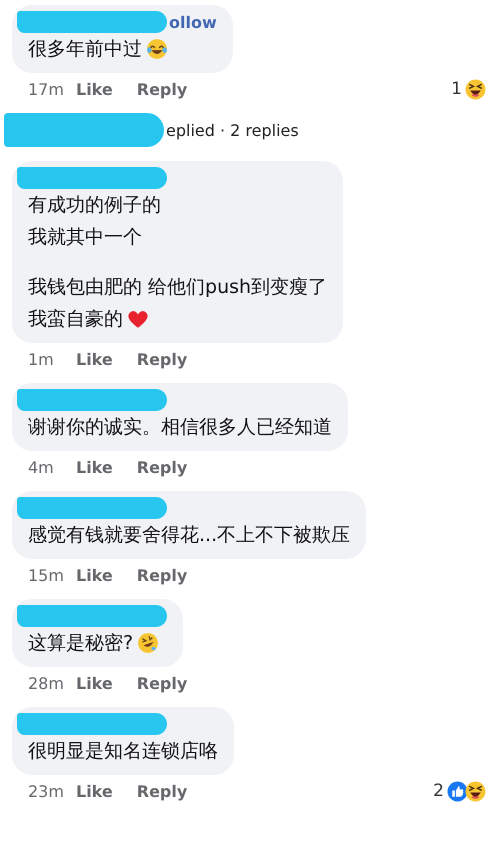 Image resolution: width=493 pixels, height=854 pixels. I want to click on laughing-emoji-icon, so click(157, 49).